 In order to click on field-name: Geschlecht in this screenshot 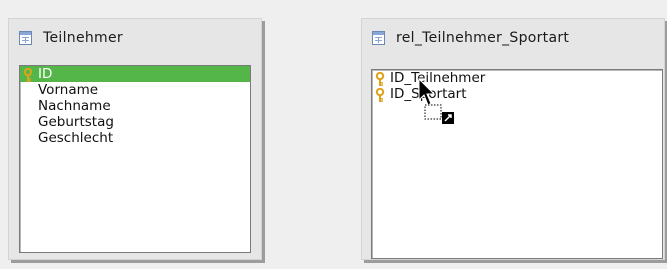, I will do `click(76, 138)`.